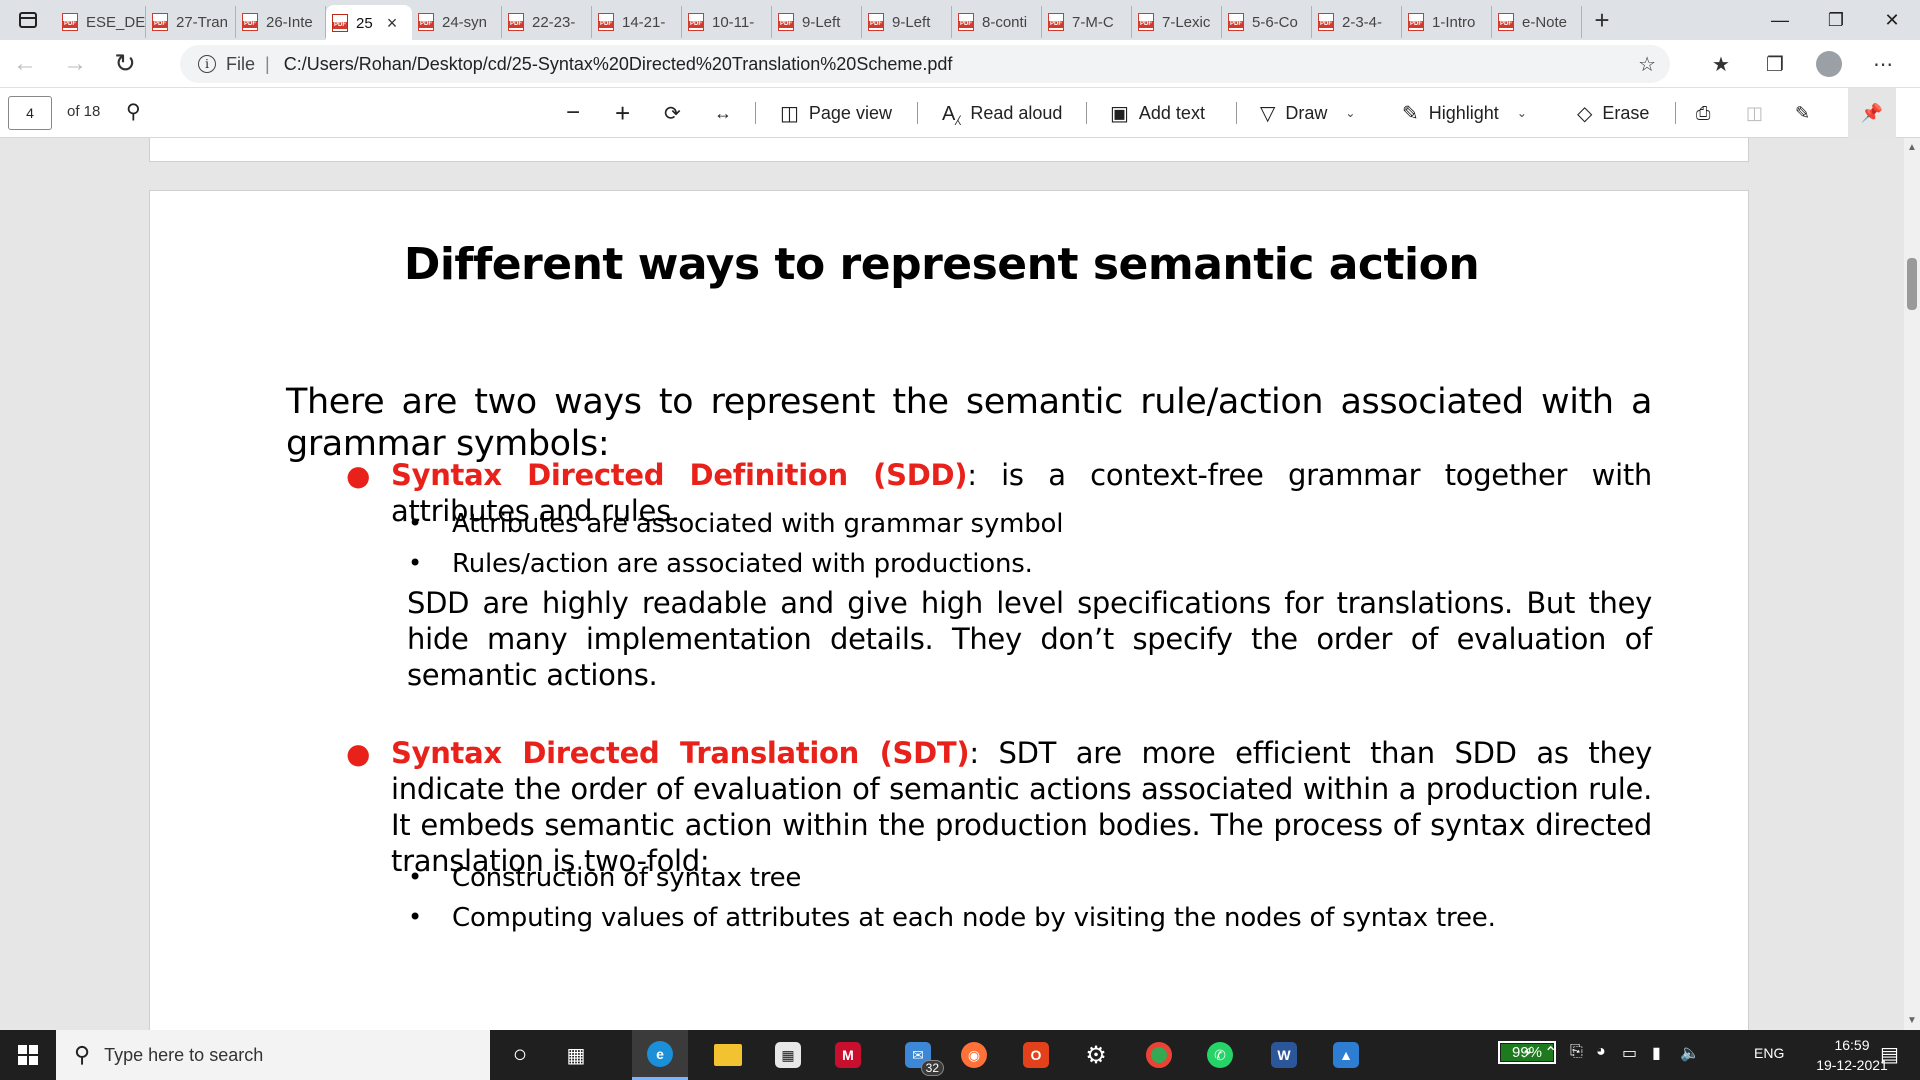 This screenshot has width=1920, height=1080. I want to click on collections-icon: ❐, so click(1775, 64).